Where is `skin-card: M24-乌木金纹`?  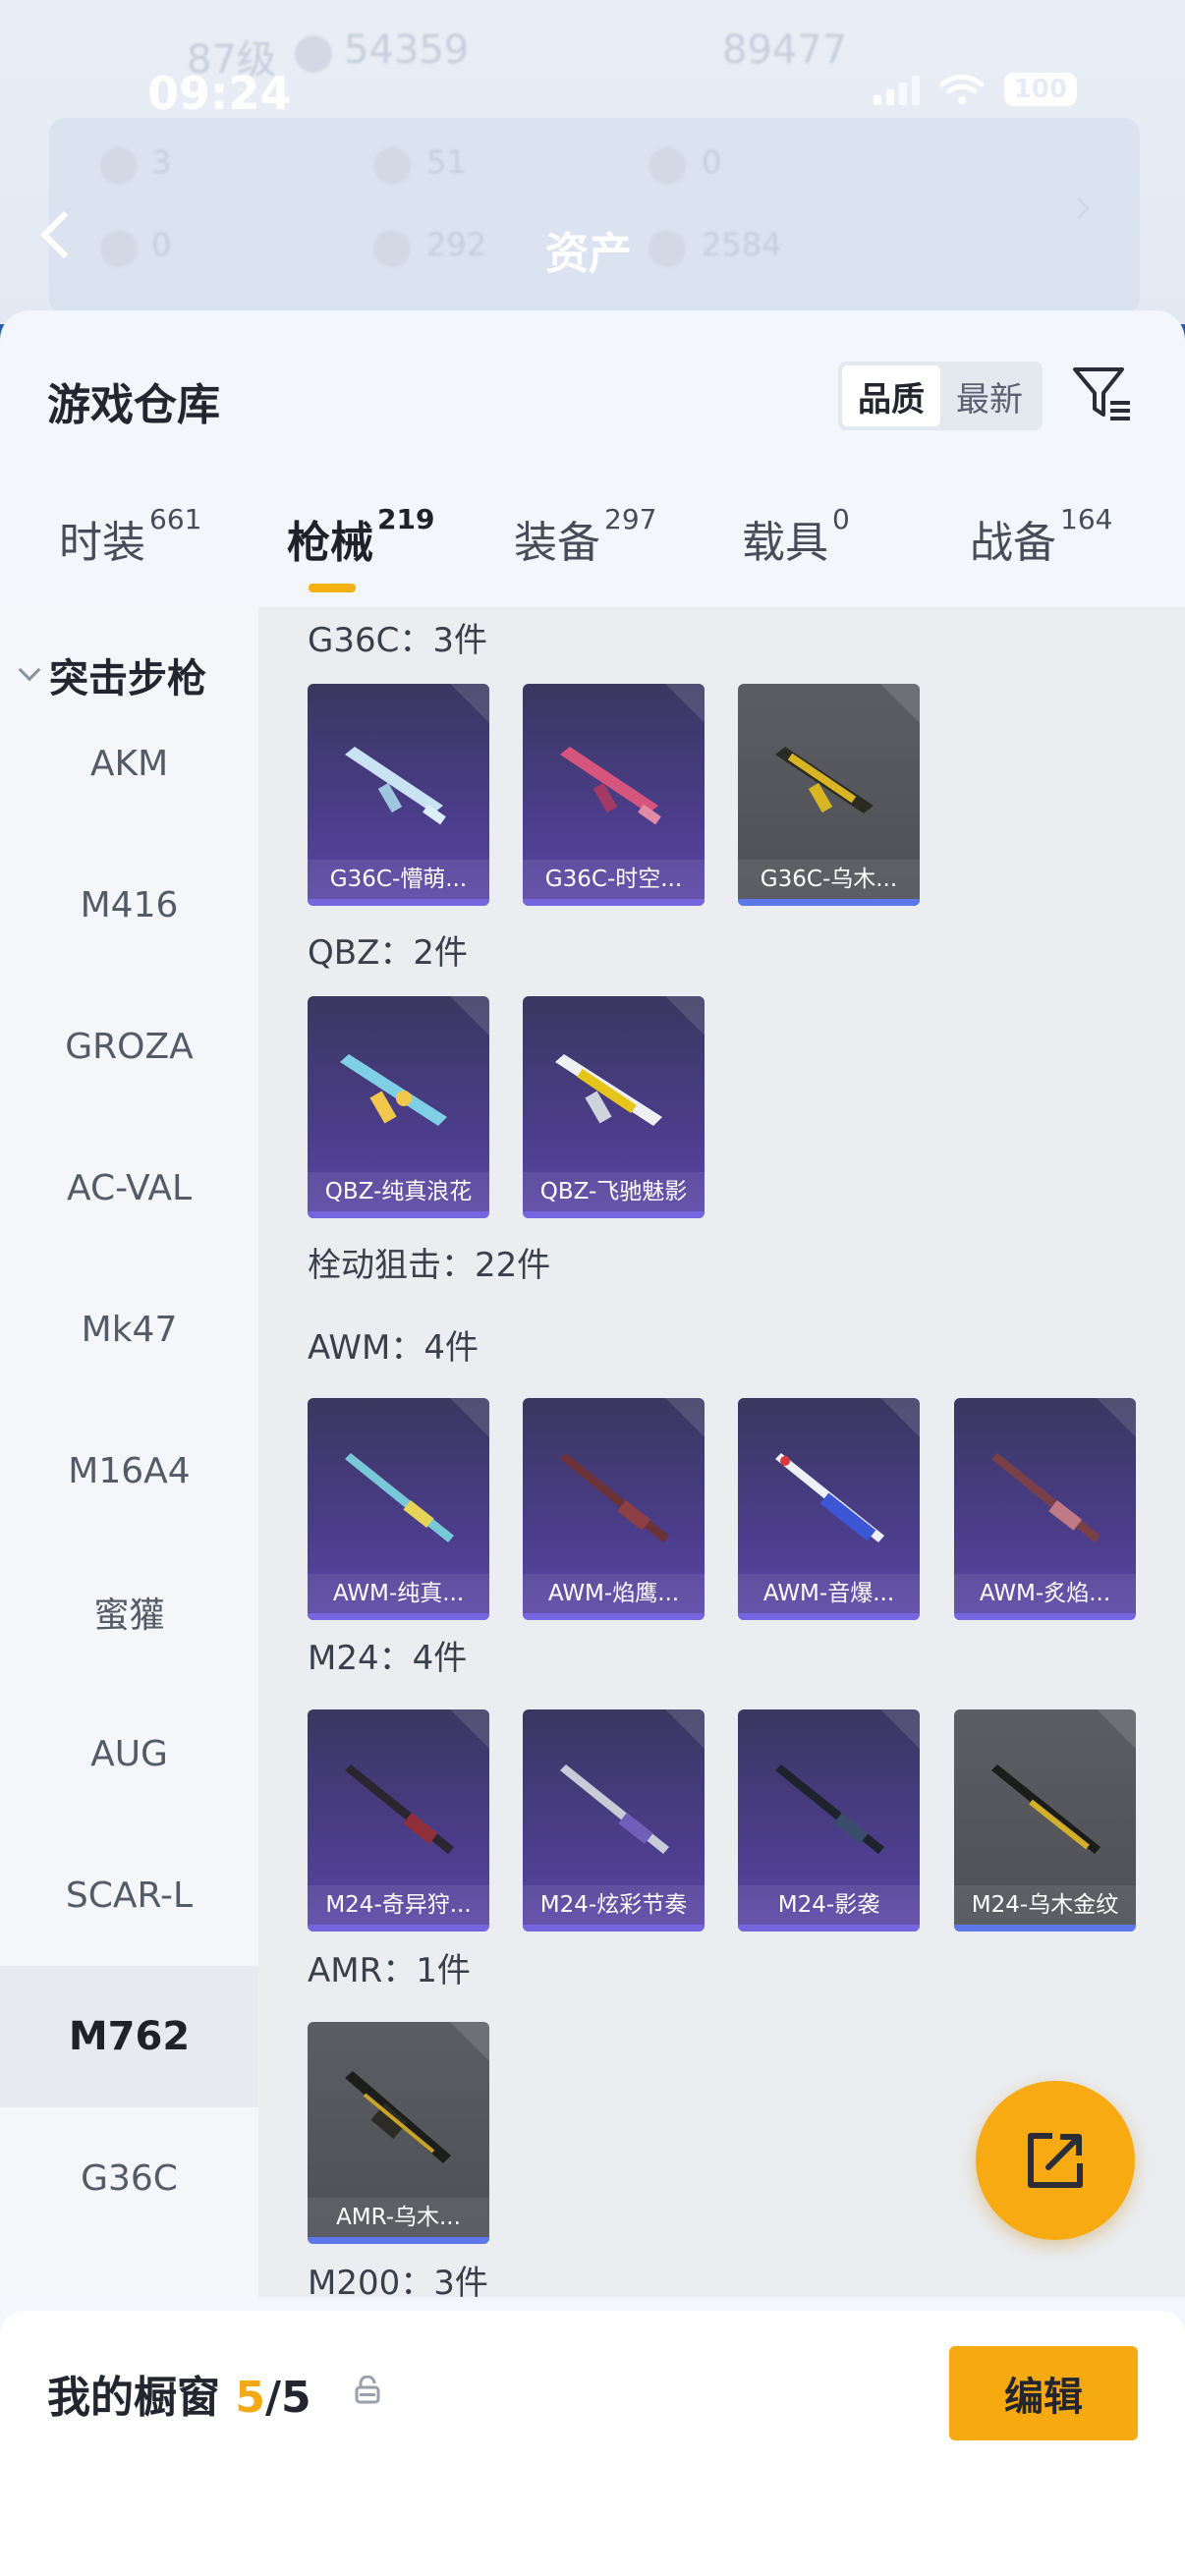 skin-card: M24-乌木金纹 is located at coordinates (1045, 1820).